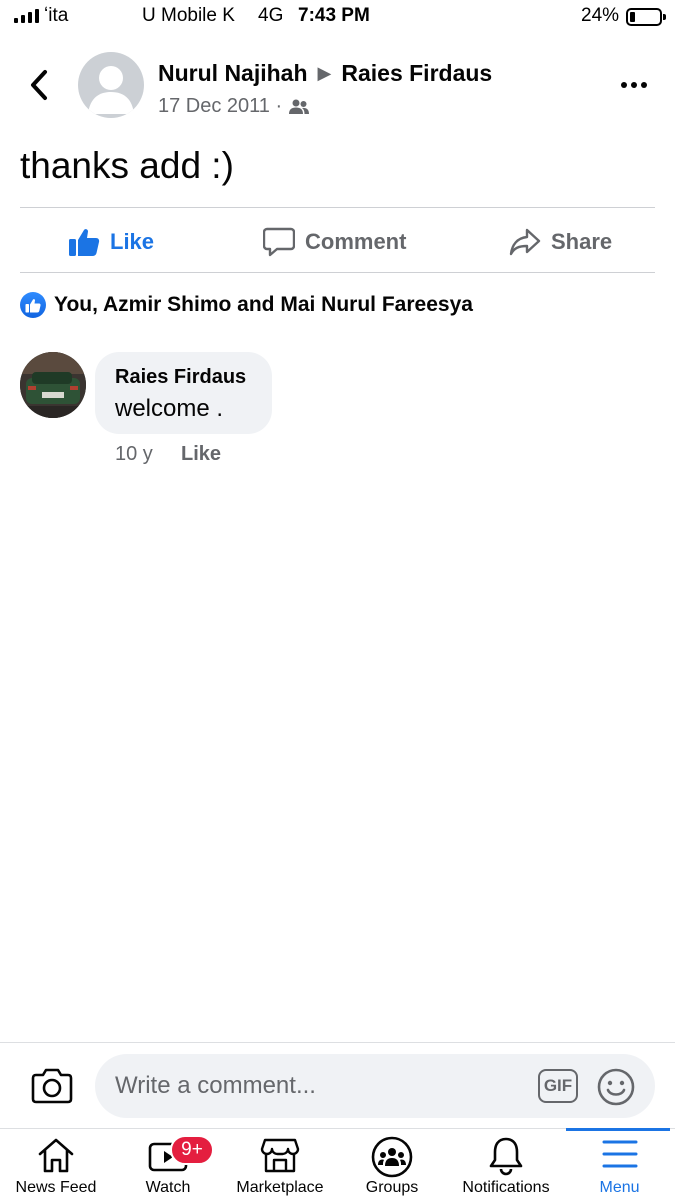  I want to click on emoji-button, so click(616, 1087).